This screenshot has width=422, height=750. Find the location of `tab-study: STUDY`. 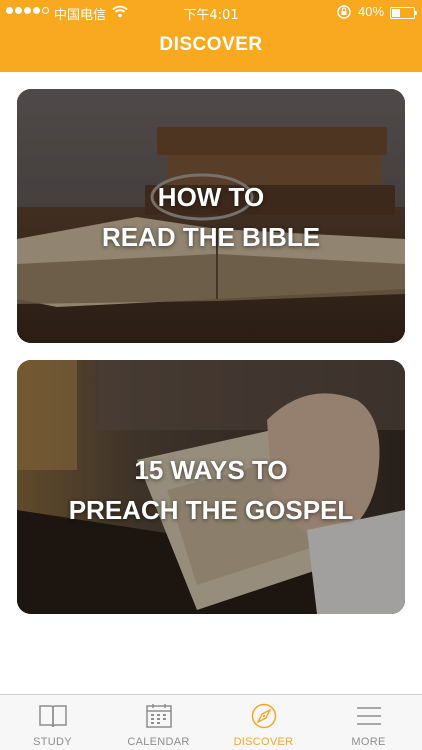

tab-study: STUDY is located at coordinates (52, 722).